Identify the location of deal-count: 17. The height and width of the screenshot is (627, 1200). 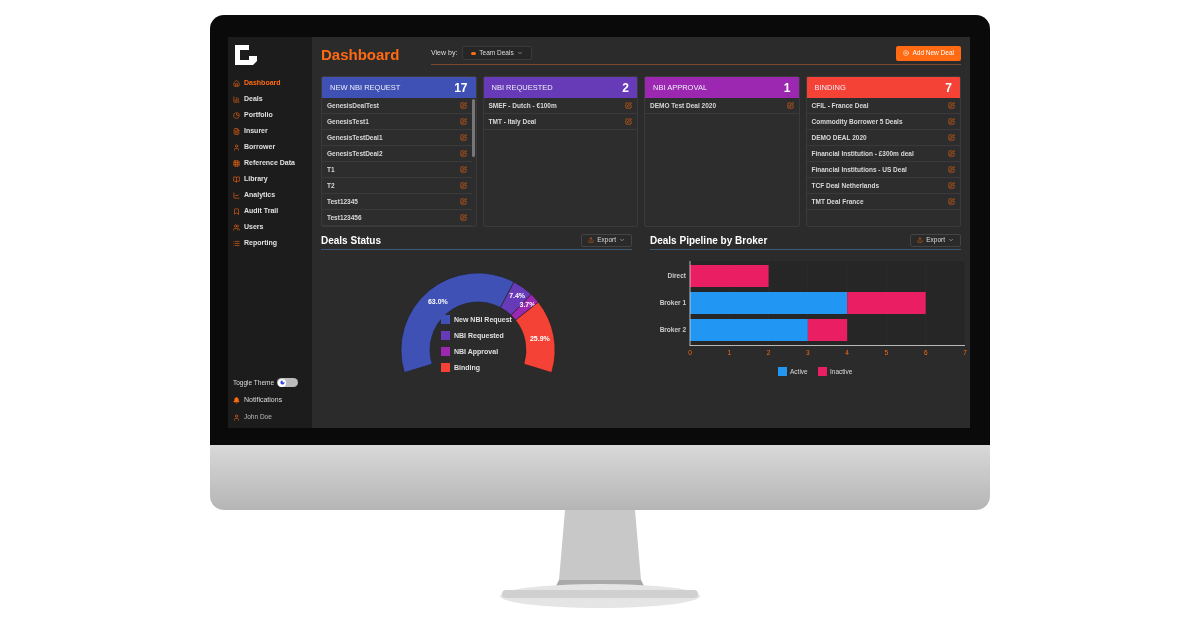
(461, 88).